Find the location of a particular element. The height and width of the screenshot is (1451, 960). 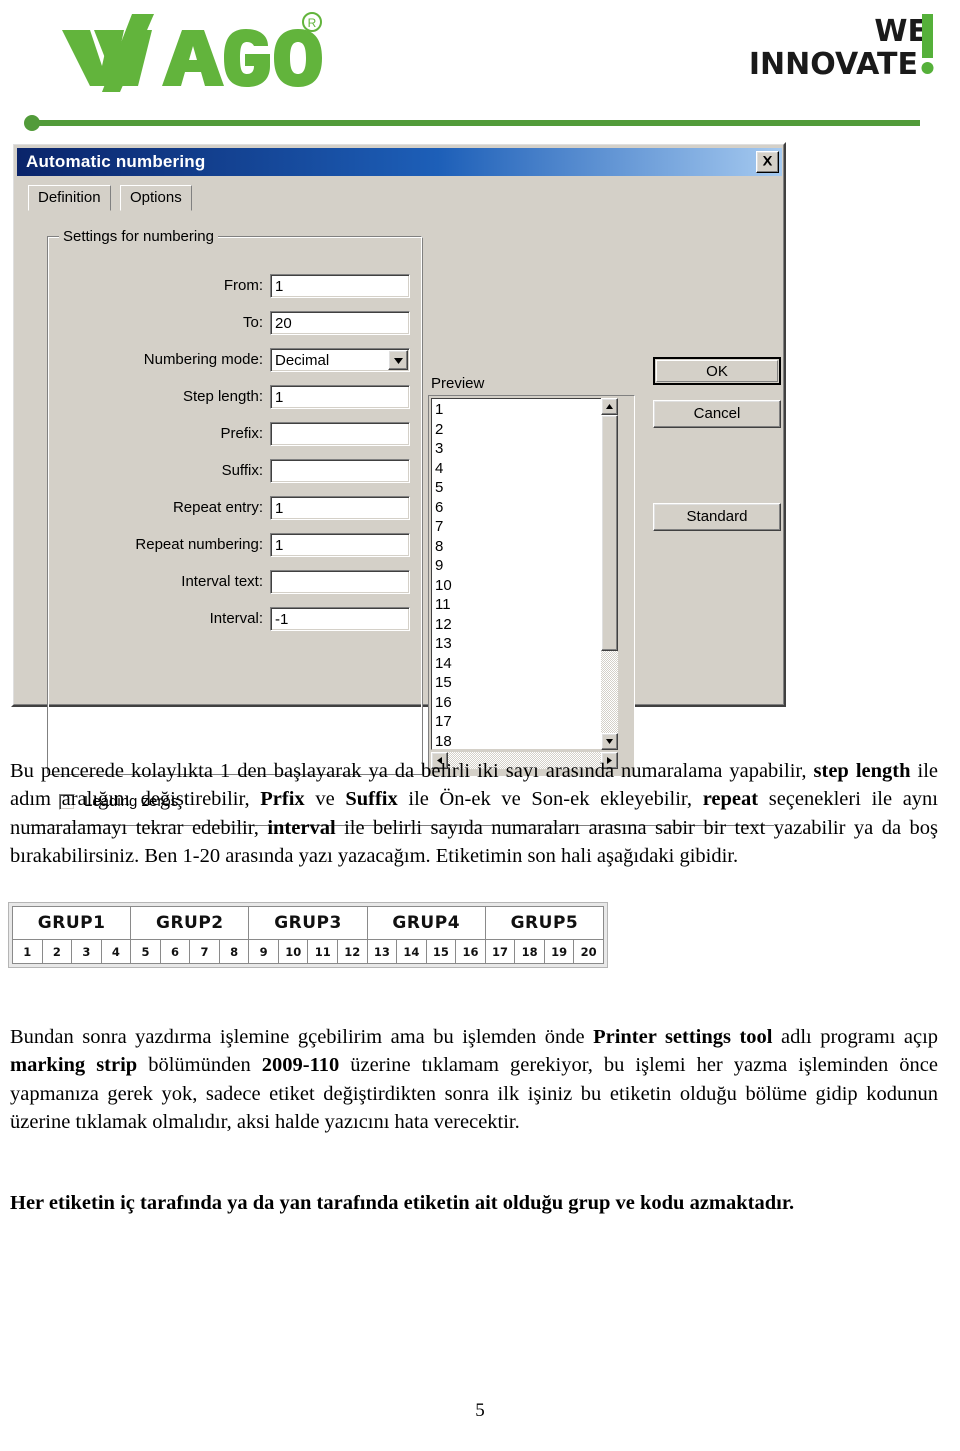

strip-group-cell: GRUP5 is located at coordinates (544, 923).